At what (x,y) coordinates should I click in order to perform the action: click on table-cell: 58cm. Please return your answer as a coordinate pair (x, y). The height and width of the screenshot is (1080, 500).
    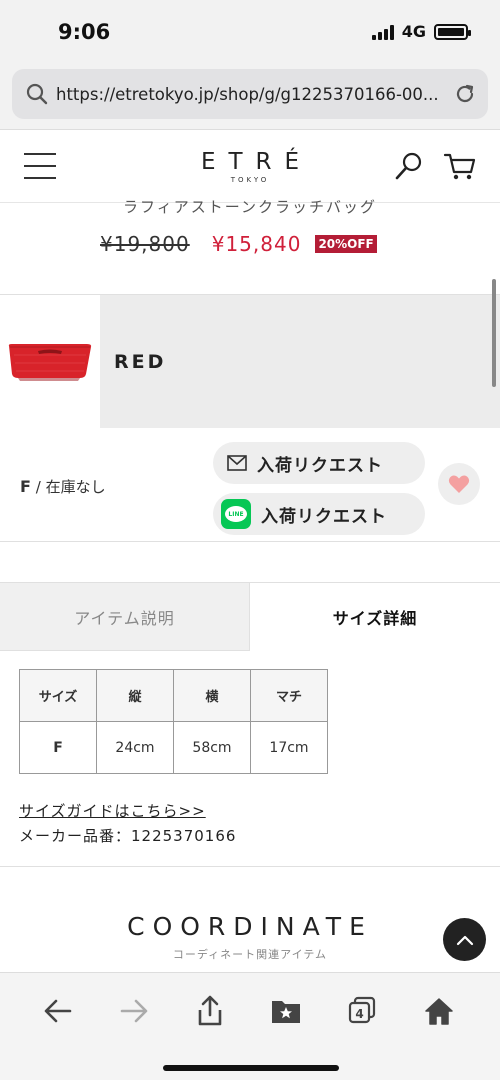
    Looking at the image, I should click on (212, 747).